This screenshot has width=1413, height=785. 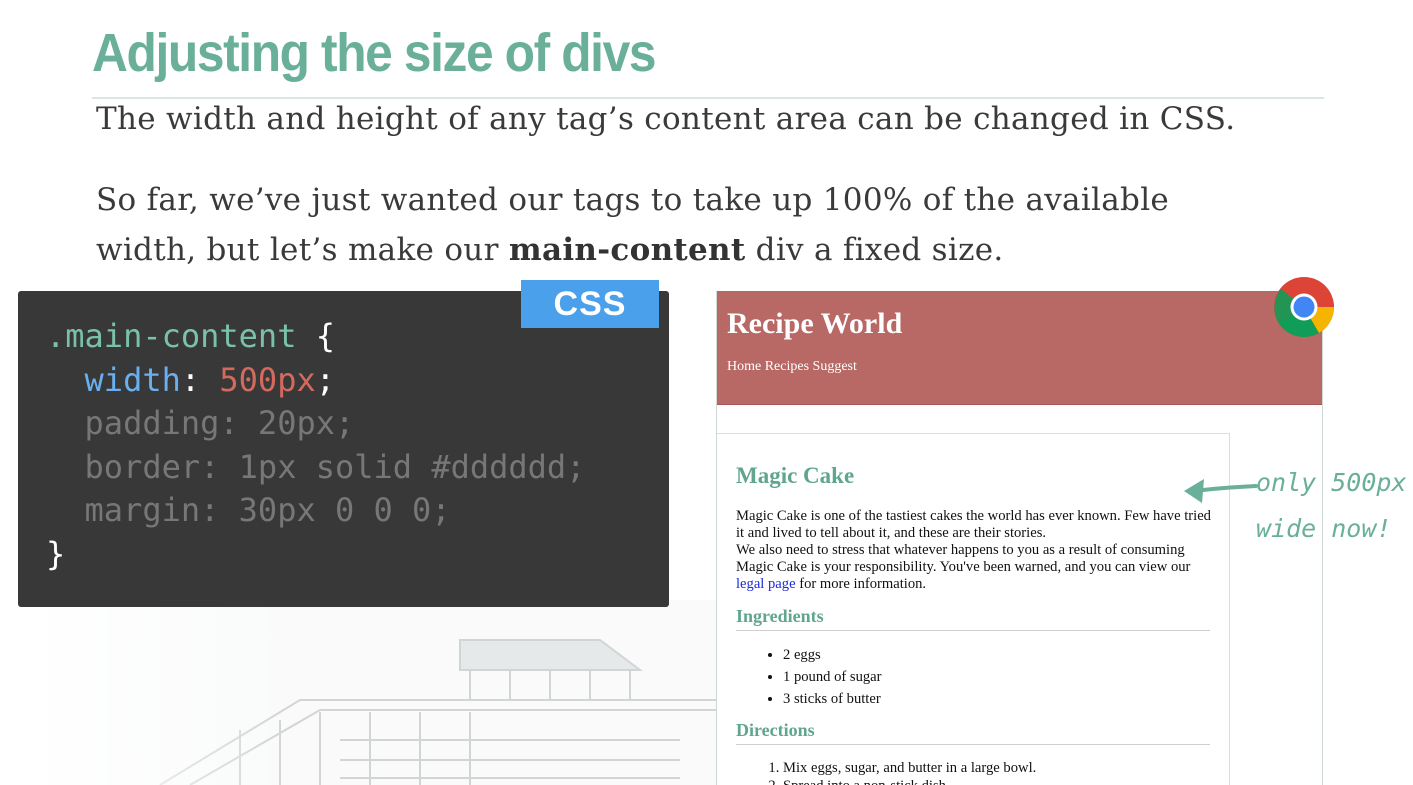 I want to click on close-brace: }, so click(x=56, y=553).